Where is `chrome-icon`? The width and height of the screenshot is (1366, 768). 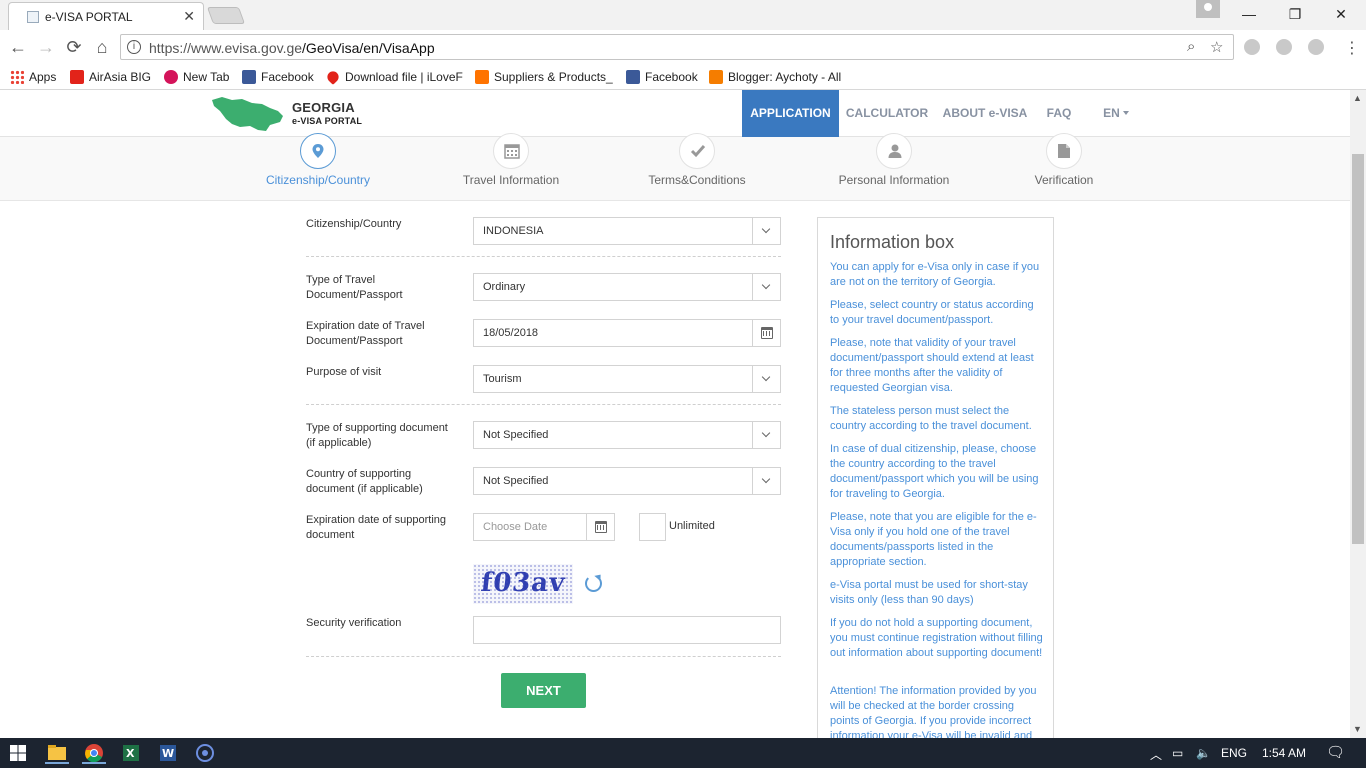
chrome-icon is located at coordinates (94, 753).